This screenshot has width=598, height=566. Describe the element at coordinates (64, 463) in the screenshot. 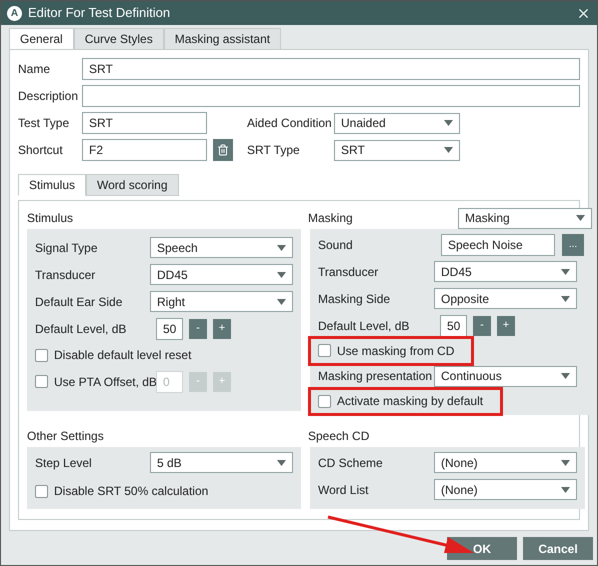

I see `field-label: Step Level` at that location.